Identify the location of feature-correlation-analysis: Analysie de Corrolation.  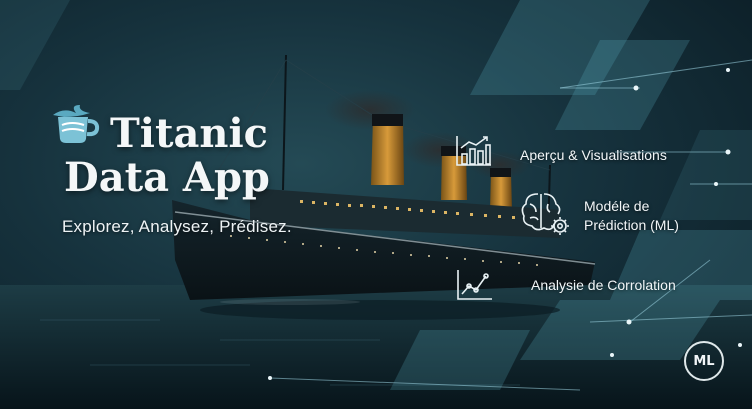
(603, 285).